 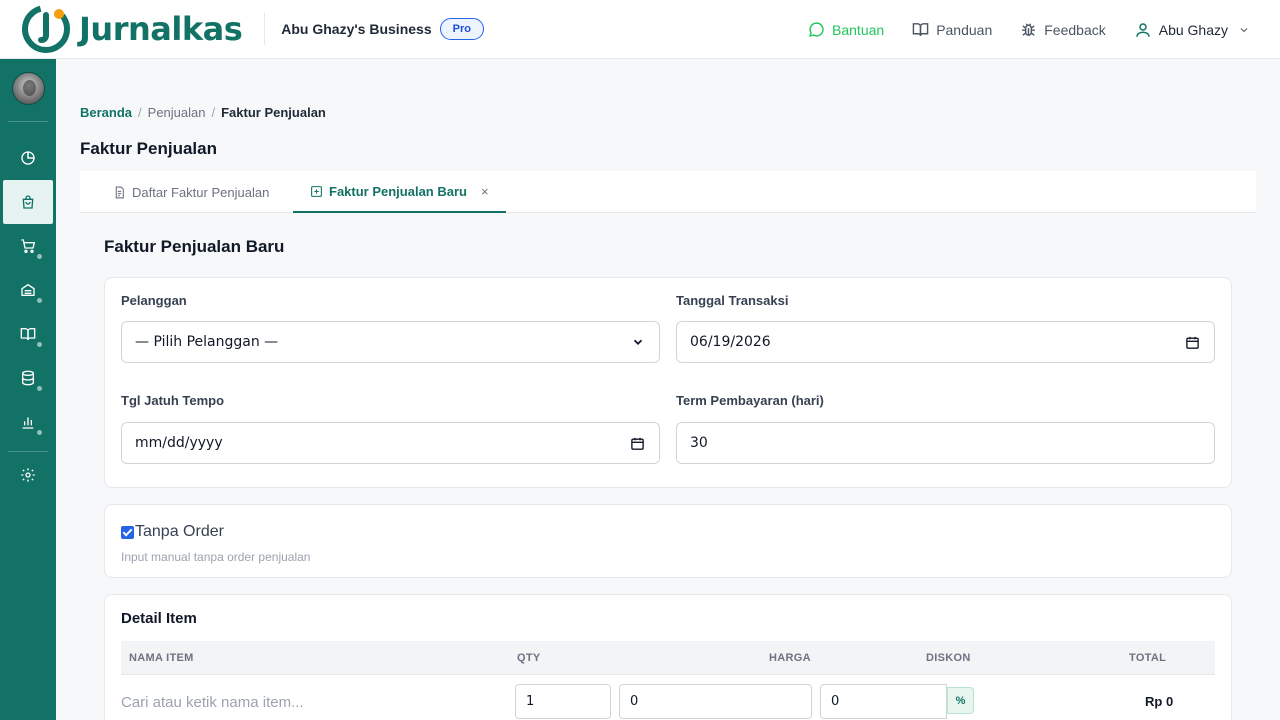 I want to click on avatar, so click(x=28, y=88).